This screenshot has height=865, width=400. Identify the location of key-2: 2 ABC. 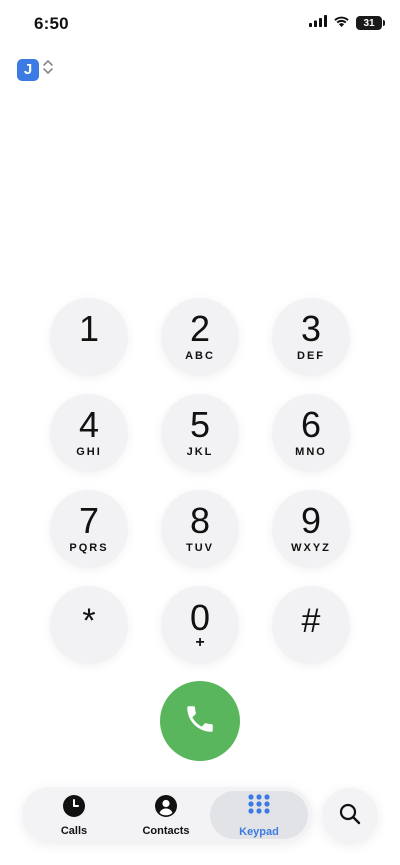
(200, 337).